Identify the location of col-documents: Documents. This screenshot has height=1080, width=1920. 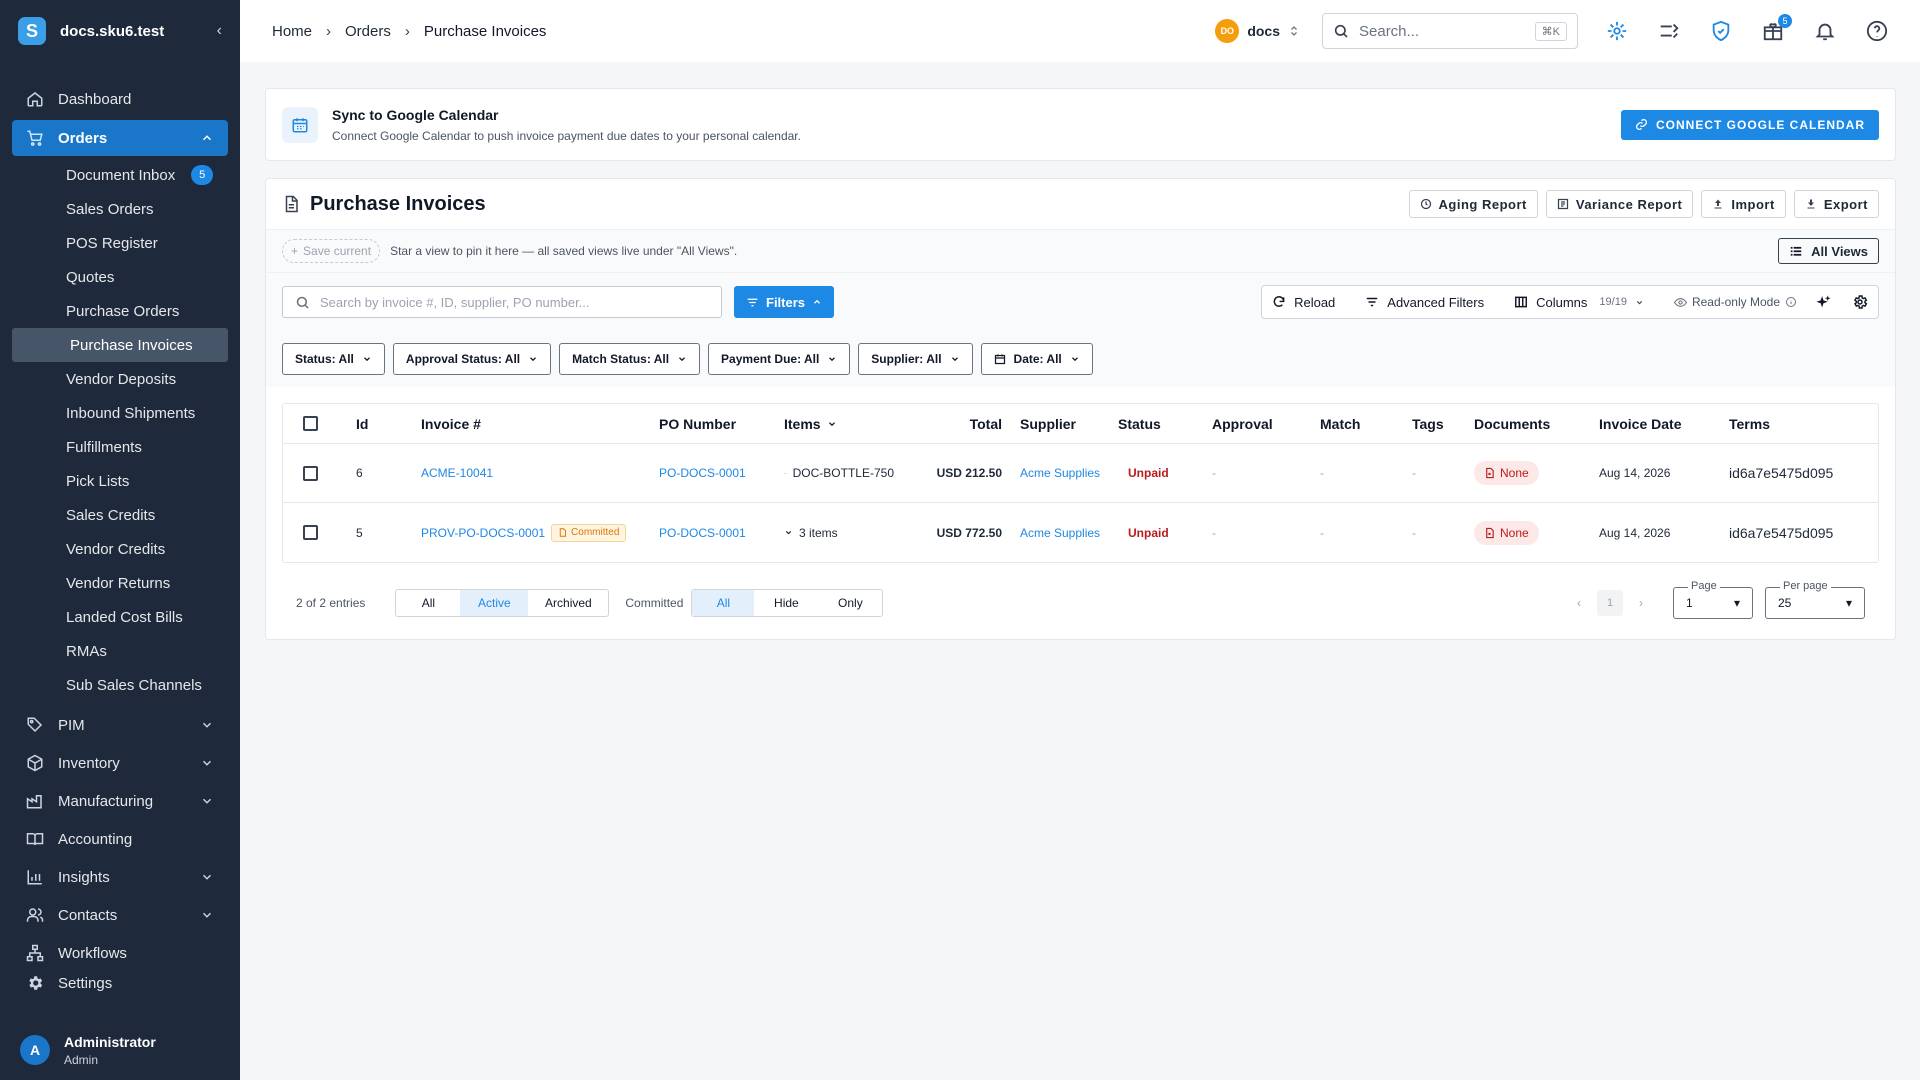
(1536, 424).